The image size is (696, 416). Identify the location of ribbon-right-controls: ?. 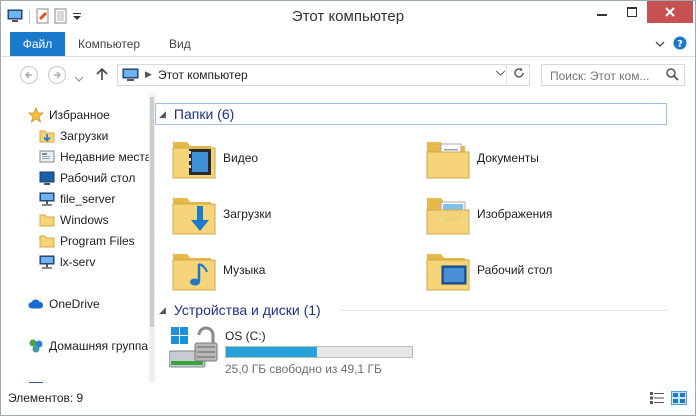
(671, 44).